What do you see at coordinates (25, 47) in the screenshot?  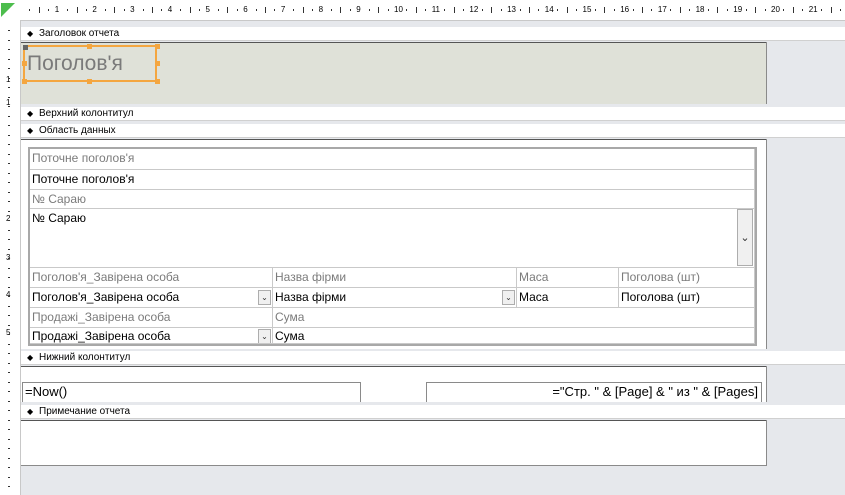 I see `move-handle` at bounding box center [25, 47].